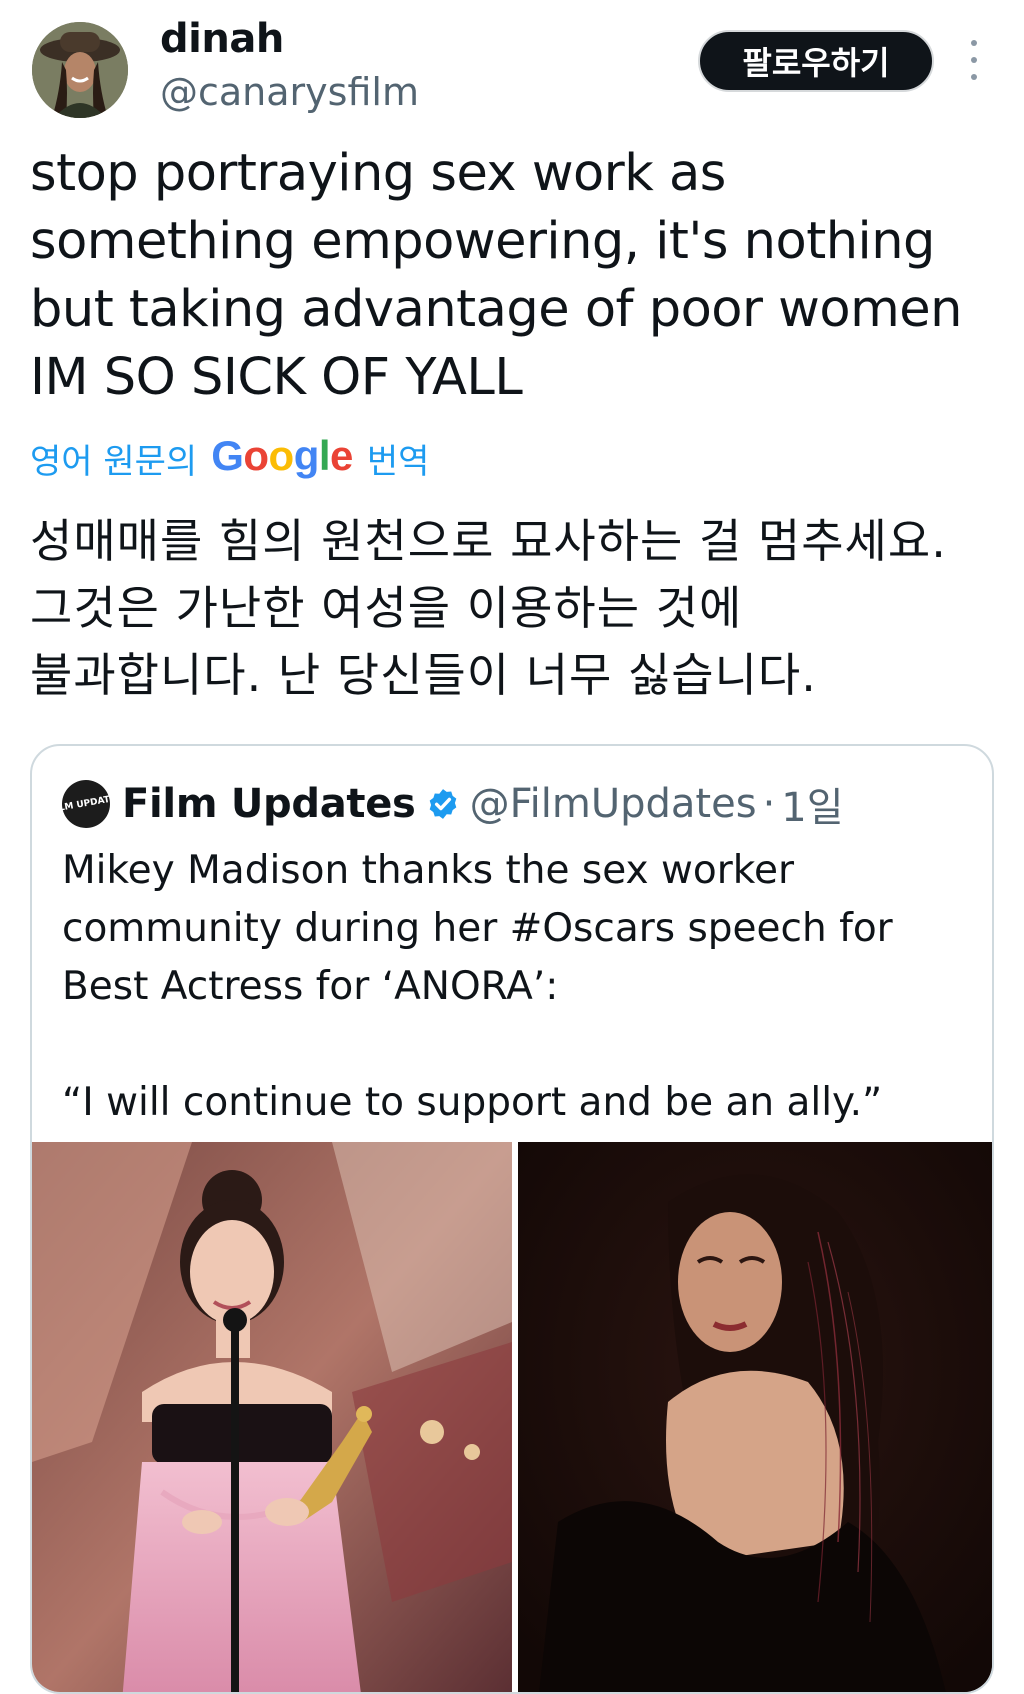 The width and height of the screenshot is (1024, 1694). I want to click on author-handle: @canarysfilm, so click(289, 92).